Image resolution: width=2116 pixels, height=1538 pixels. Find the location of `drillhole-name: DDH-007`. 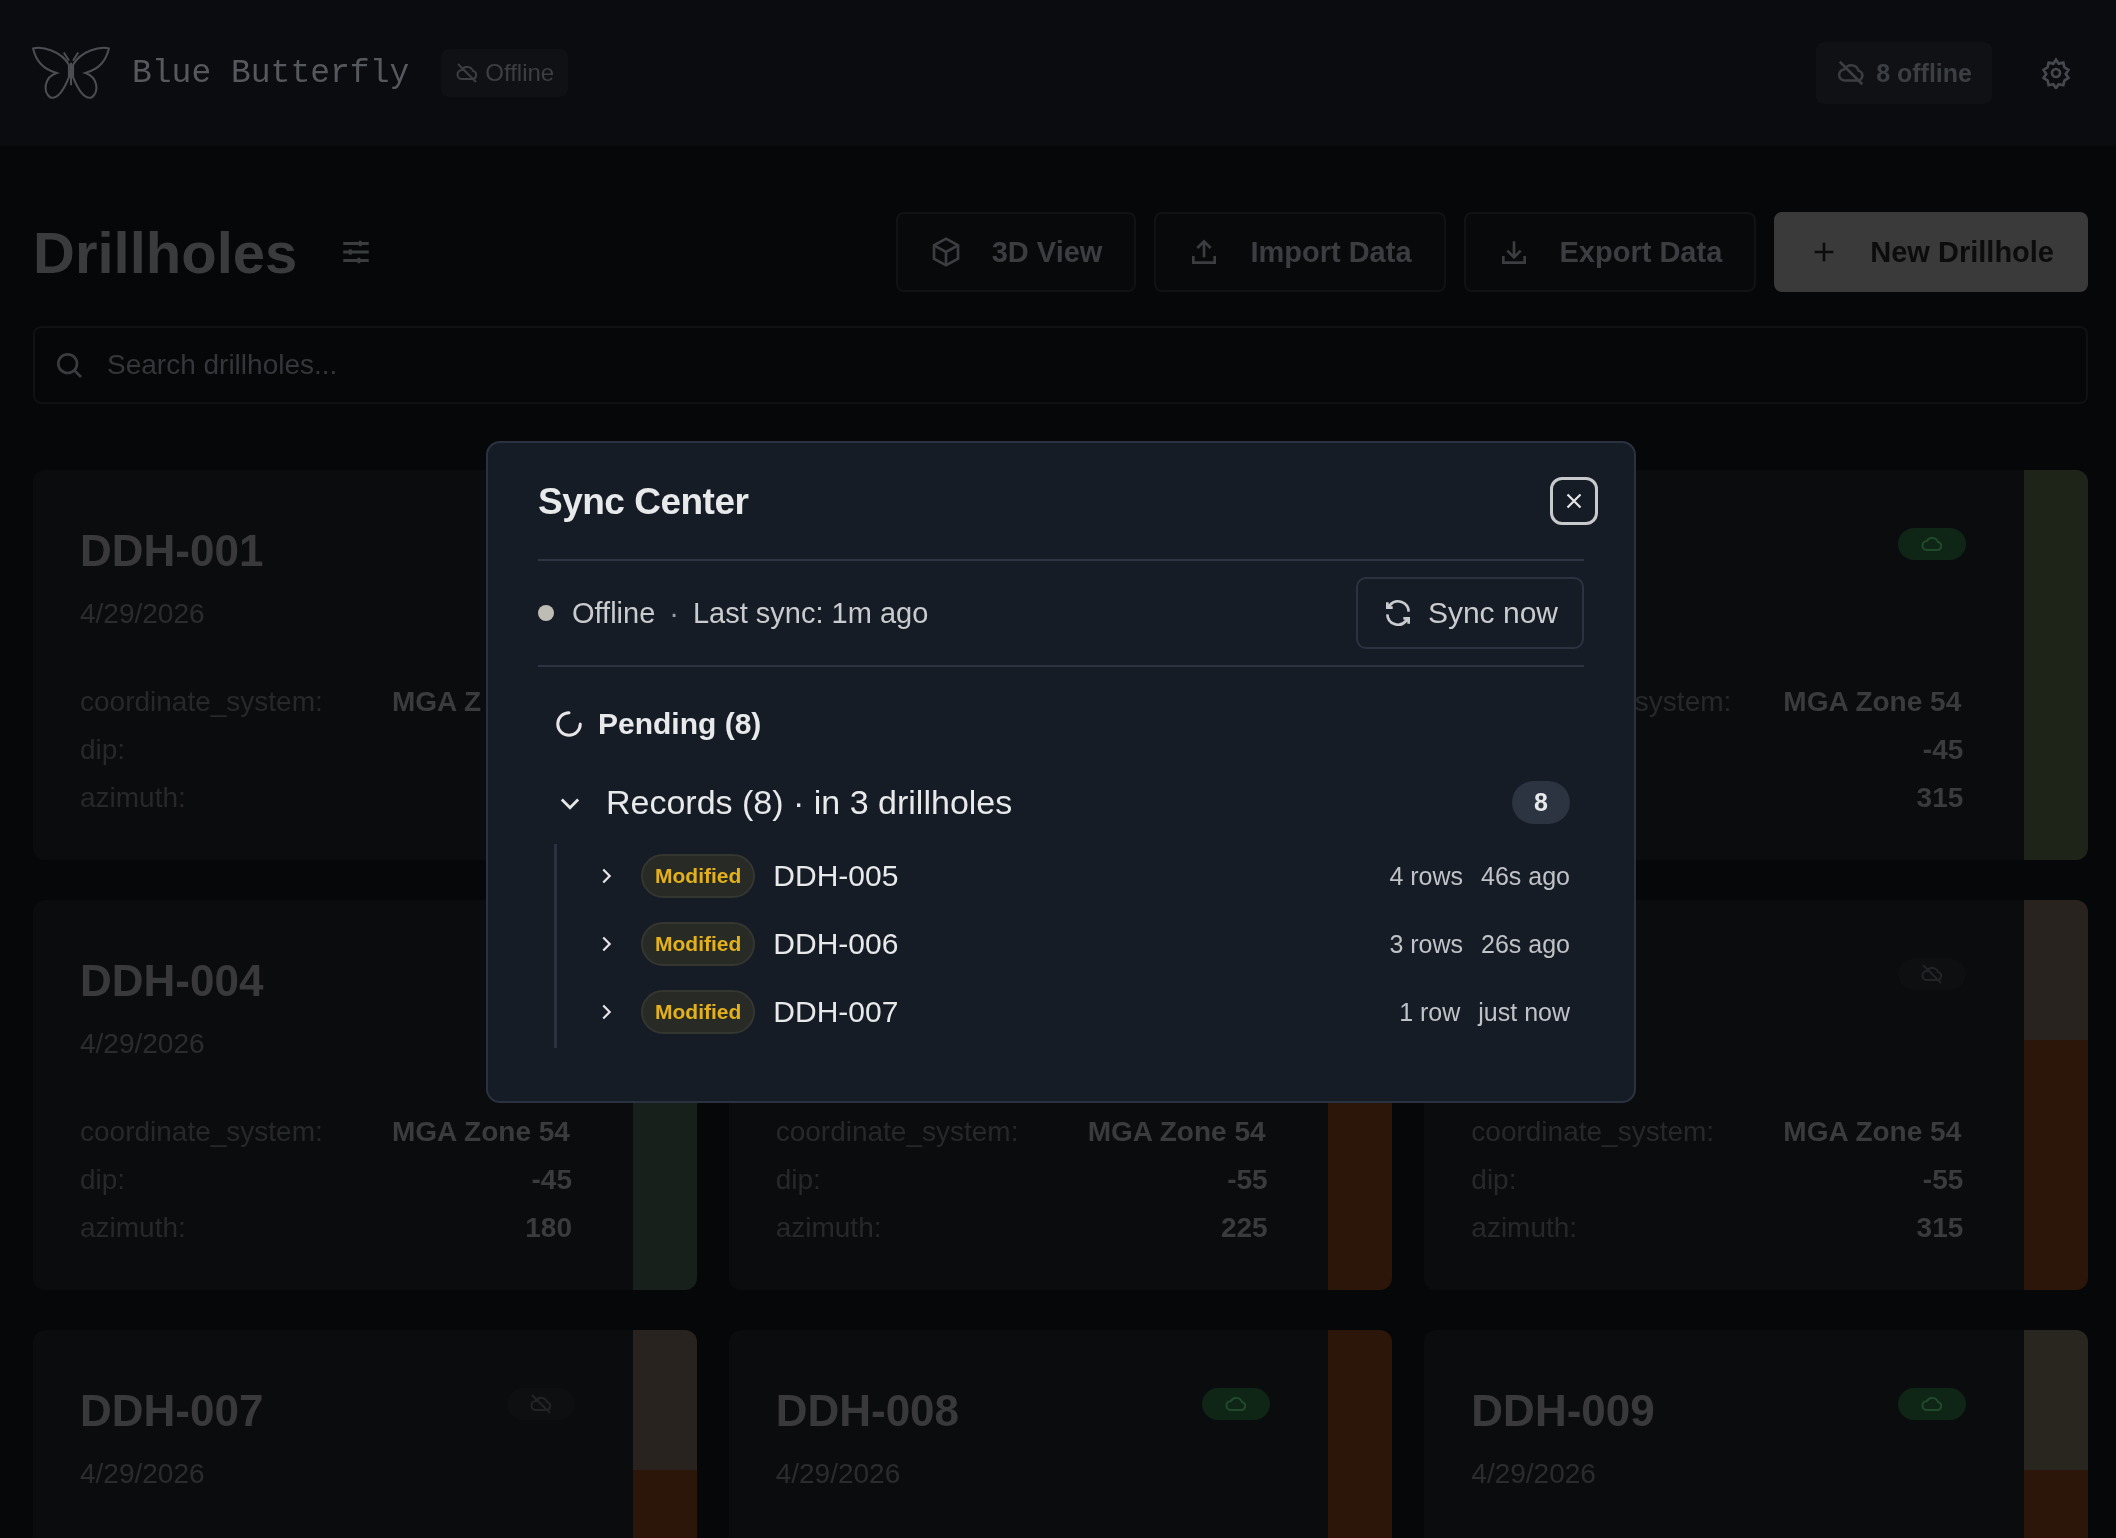

drillhole-name: DDH-007 is located at coordinates (836, 1012).